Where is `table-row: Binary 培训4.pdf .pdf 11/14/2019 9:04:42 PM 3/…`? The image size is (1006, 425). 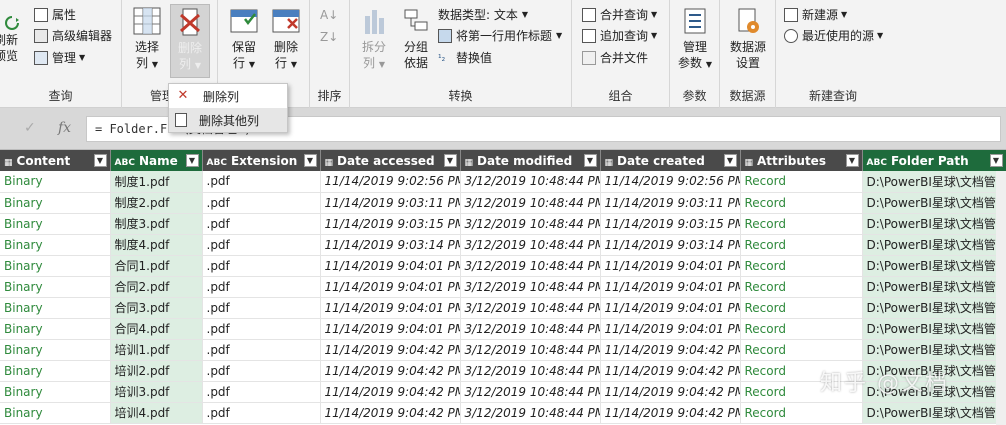 table-row: Binary 培训4.pdf .pdf 11/14/2019 9:04:42 PM 3/… is located at coordinates (503, 413).